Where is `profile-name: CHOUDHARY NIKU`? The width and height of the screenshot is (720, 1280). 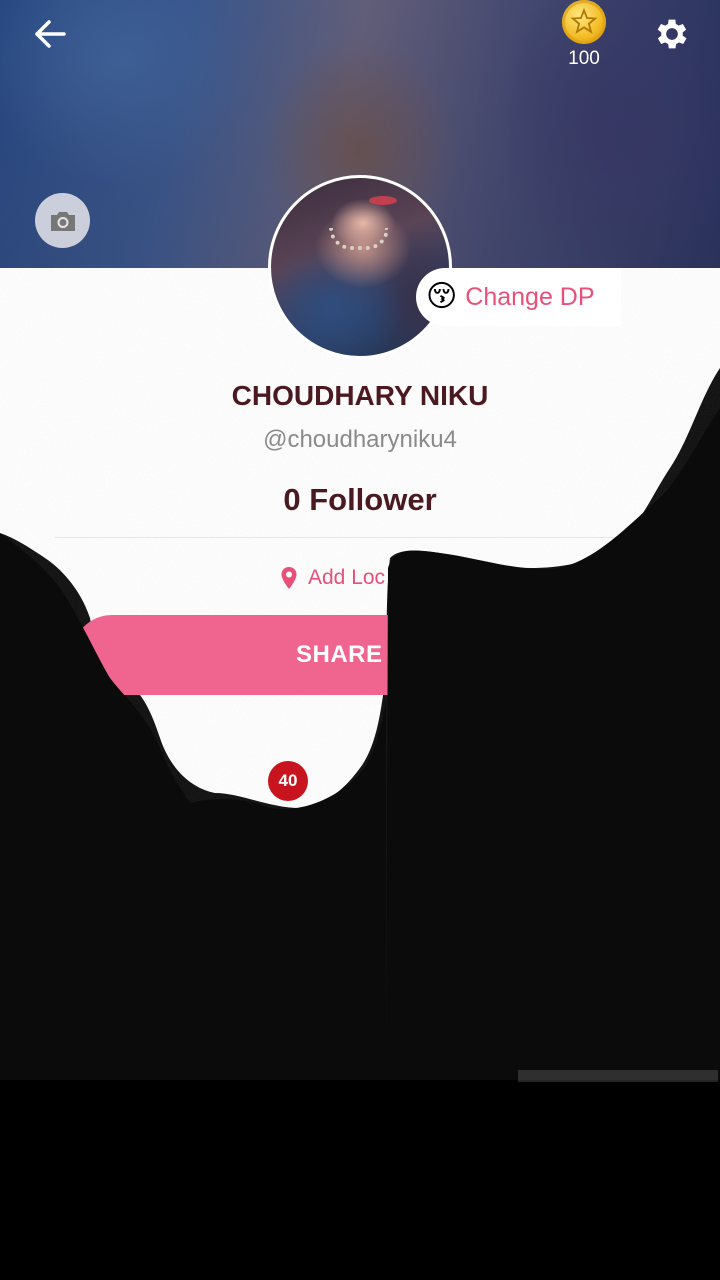
profile-name: CHOUDHARY NIKU is located at coordinates (360, 395).